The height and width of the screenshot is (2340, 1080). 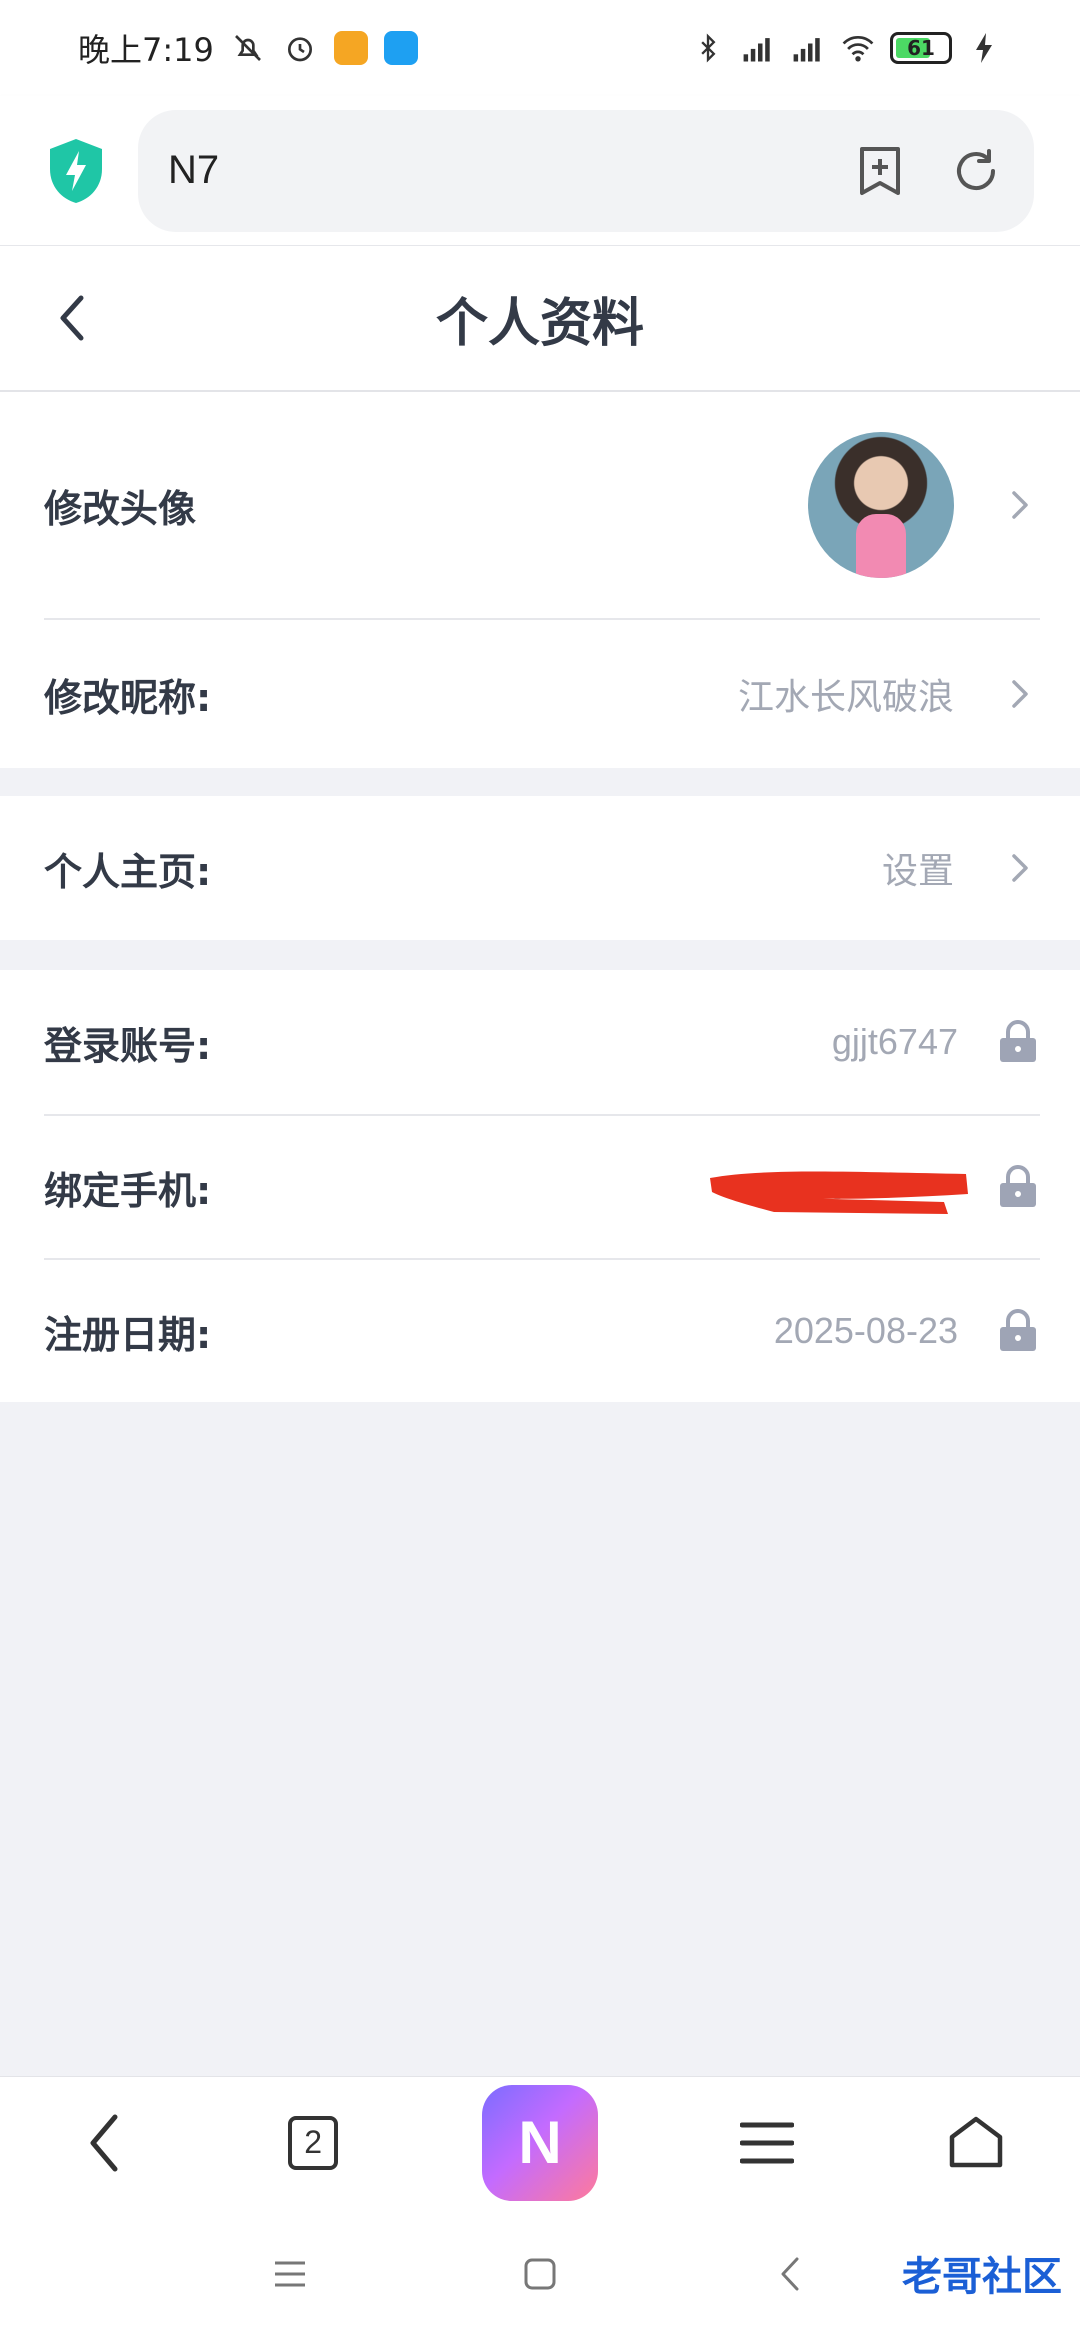 What do you see at coordinates (128, 871) in the screenshot?
I see `homepage-label: 个人主页:` at bounding box center [128, 871].